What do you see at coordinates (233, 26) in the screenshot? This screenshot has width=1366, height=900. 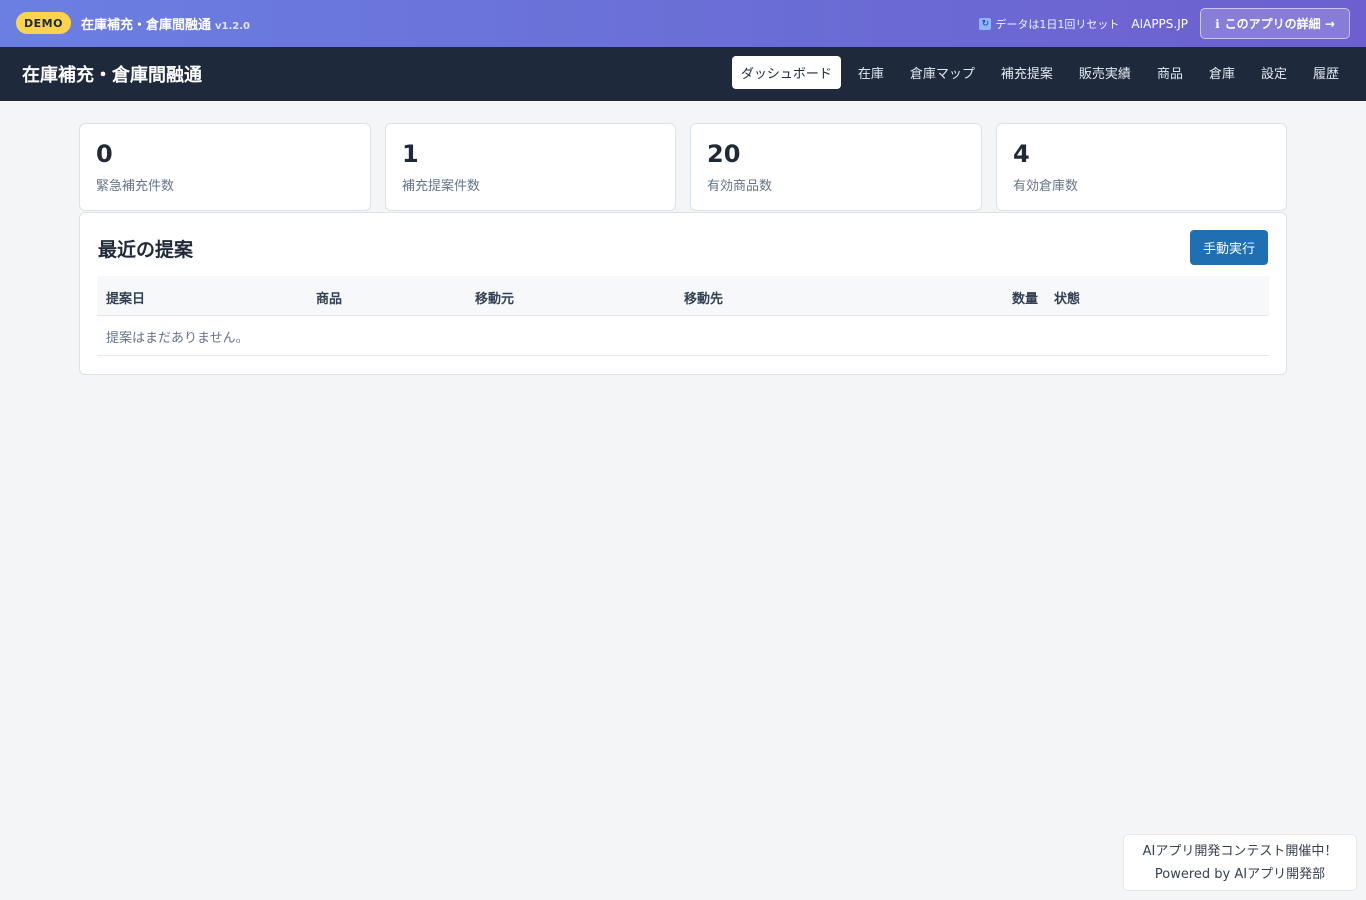 I see `version-label: v1.2.0` at bounding box center [233, 26].